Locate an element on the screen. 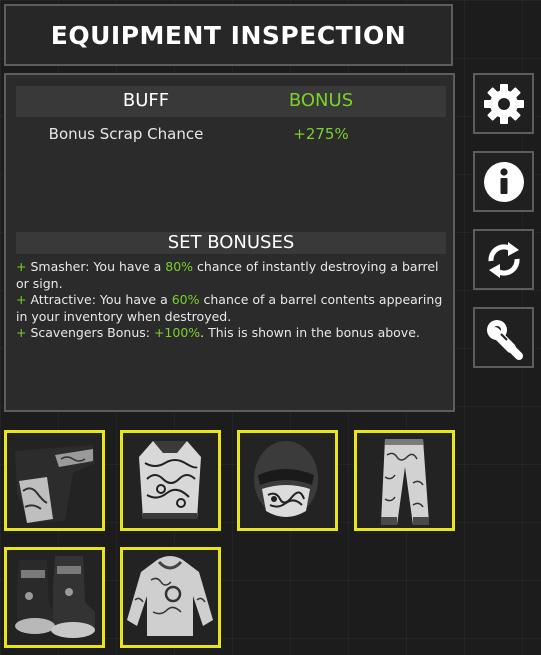  pants-icon is located at coordinates (405, 482).